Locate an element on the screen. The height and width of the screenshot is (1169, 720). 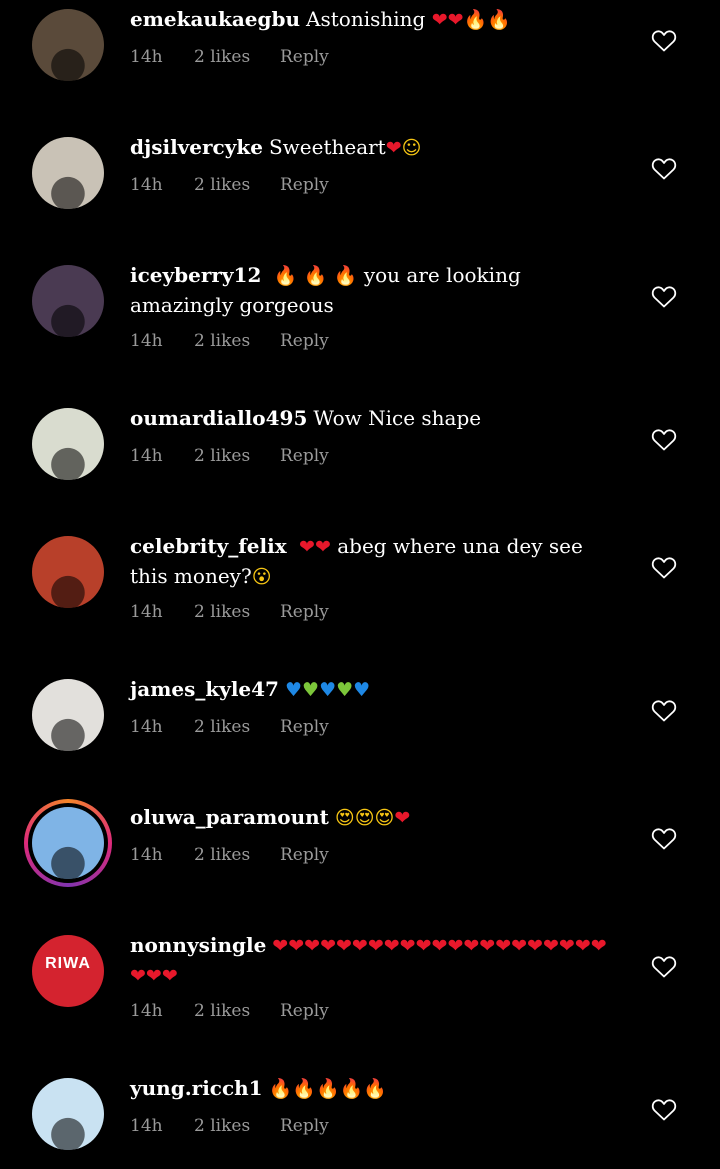
comment-username: yung.ricch1 is located at coordinates (196, 1088).